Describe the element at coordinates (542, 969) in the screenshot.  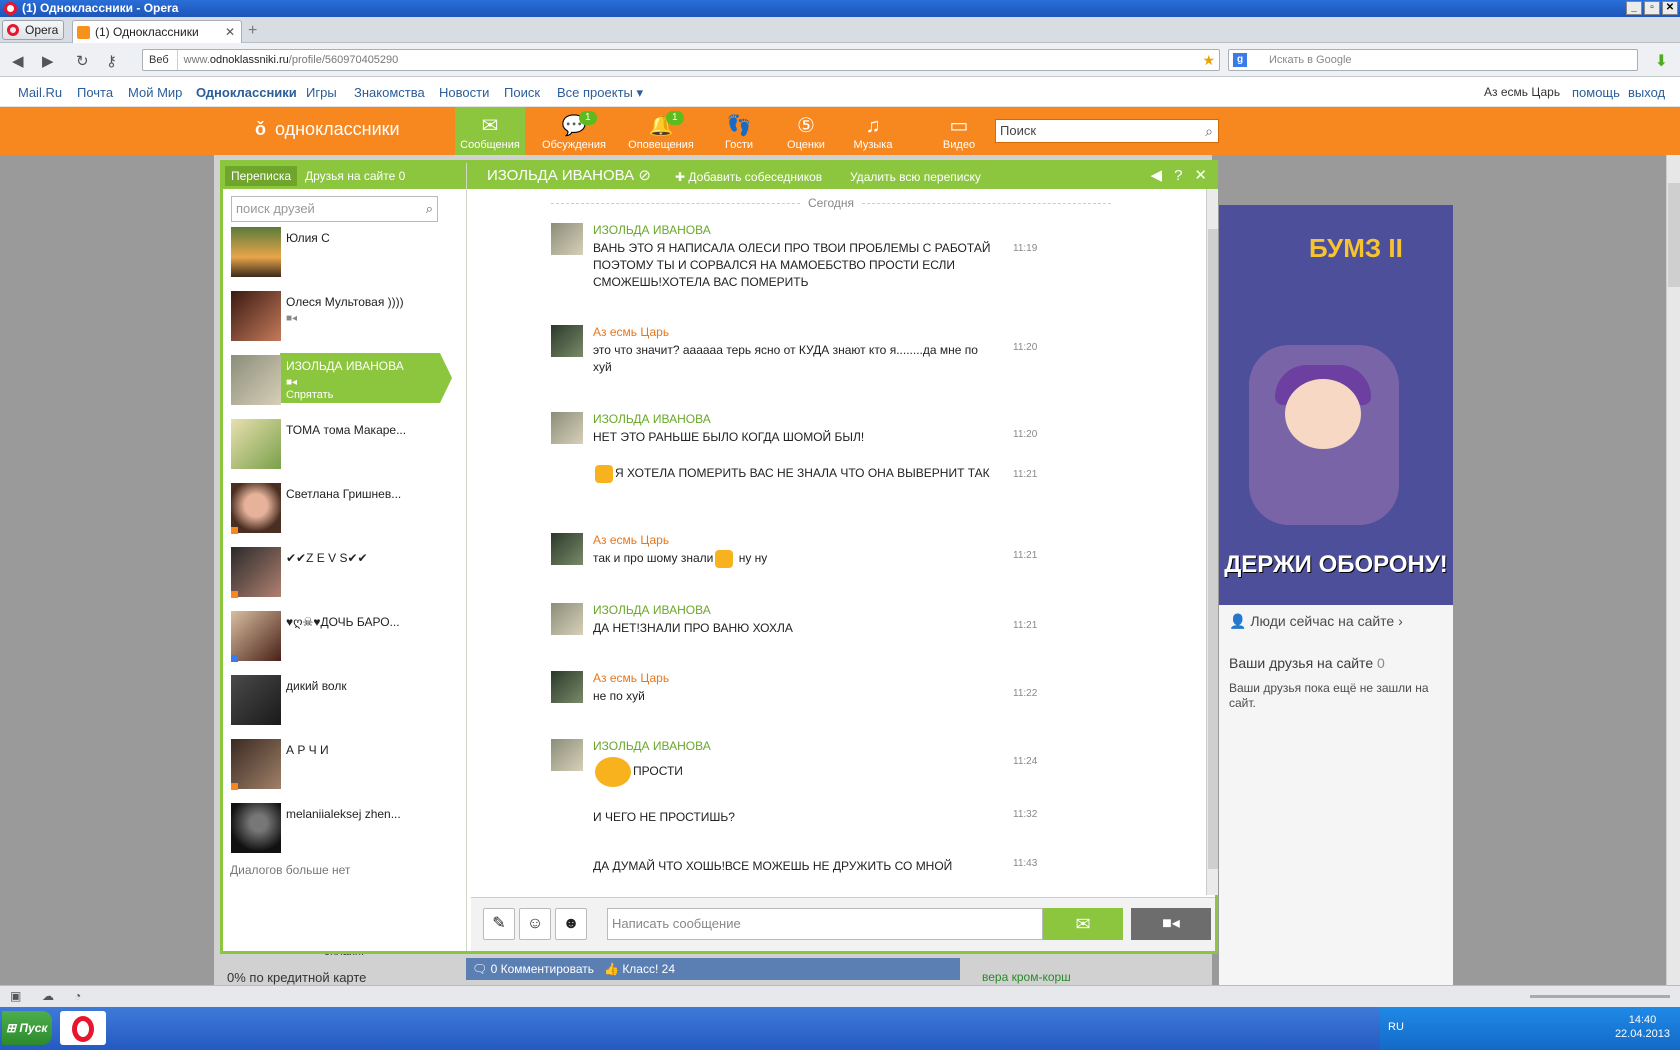
I see `bg-comments-link: 0 Комментировать` at that location.